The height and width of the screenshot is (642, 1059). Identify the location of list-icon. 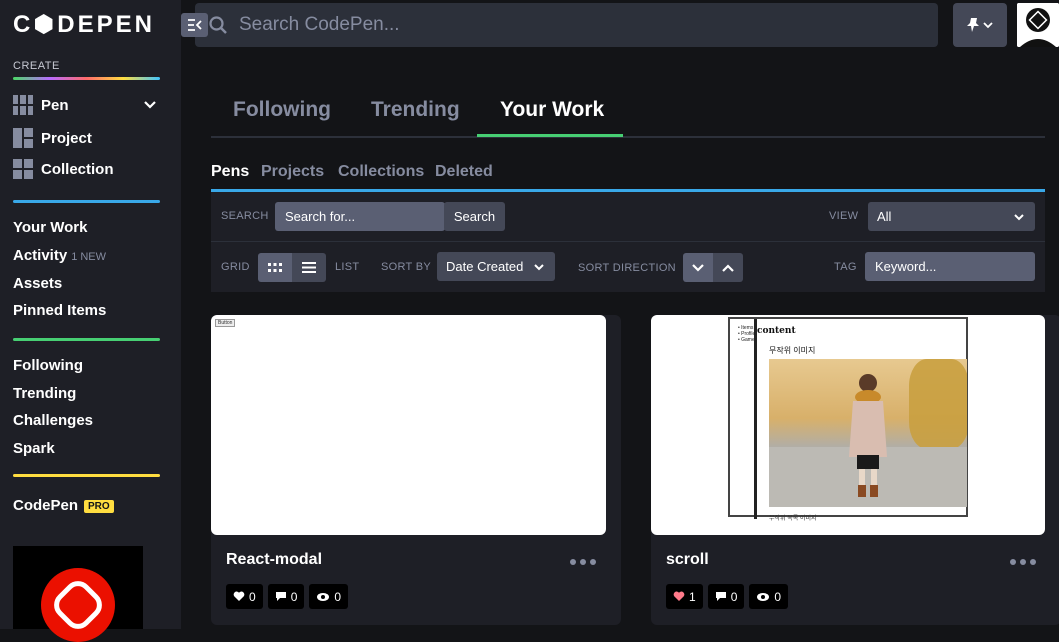
(309, 267).